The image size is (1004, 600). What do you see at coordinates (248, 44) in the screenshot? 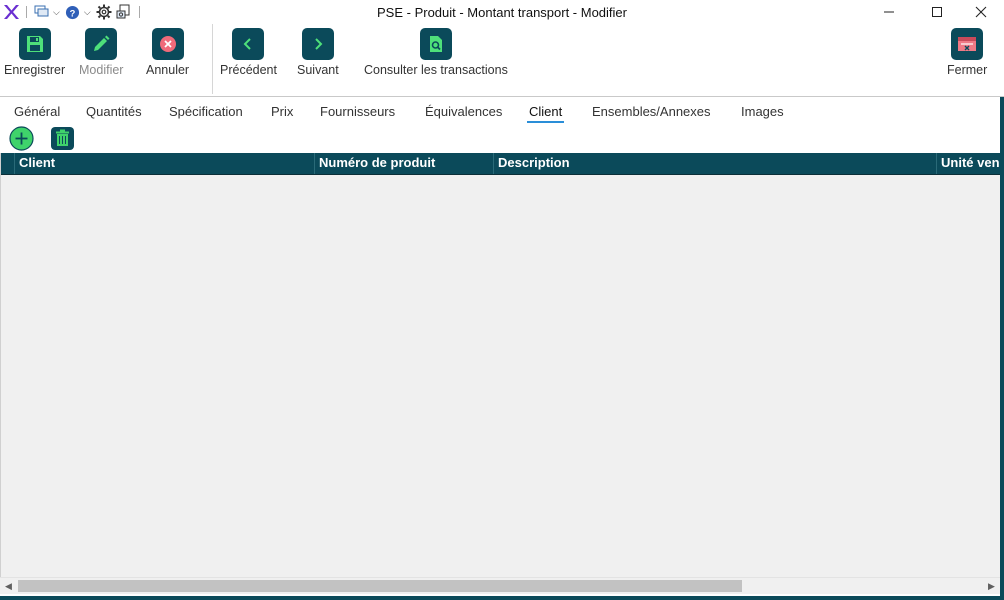
I see `chevron-left-icon` at bounding box center [248, 44].